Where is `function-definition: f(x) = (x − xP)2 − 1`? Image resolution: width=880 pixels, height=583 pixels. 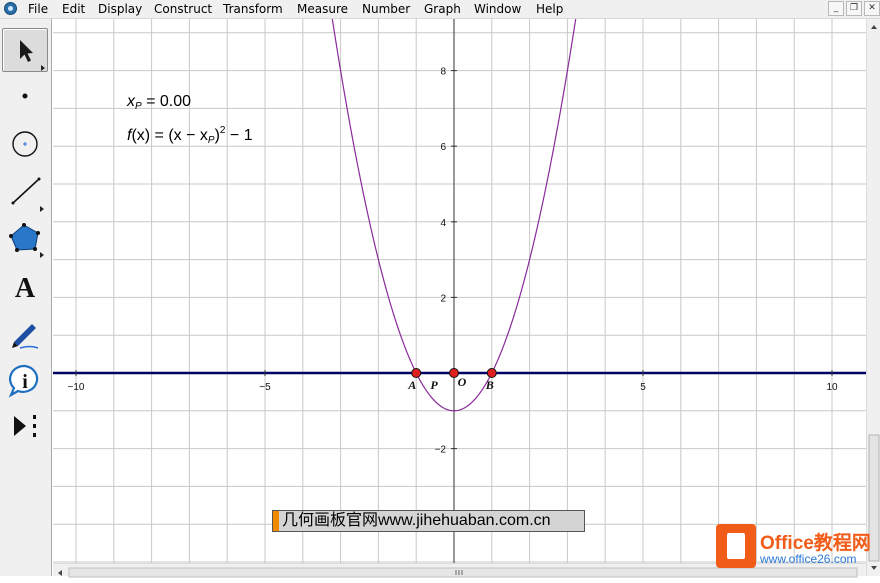
function-definition: f(x) = (x − xP)2 − 1 is located at coordinates (190, 135).